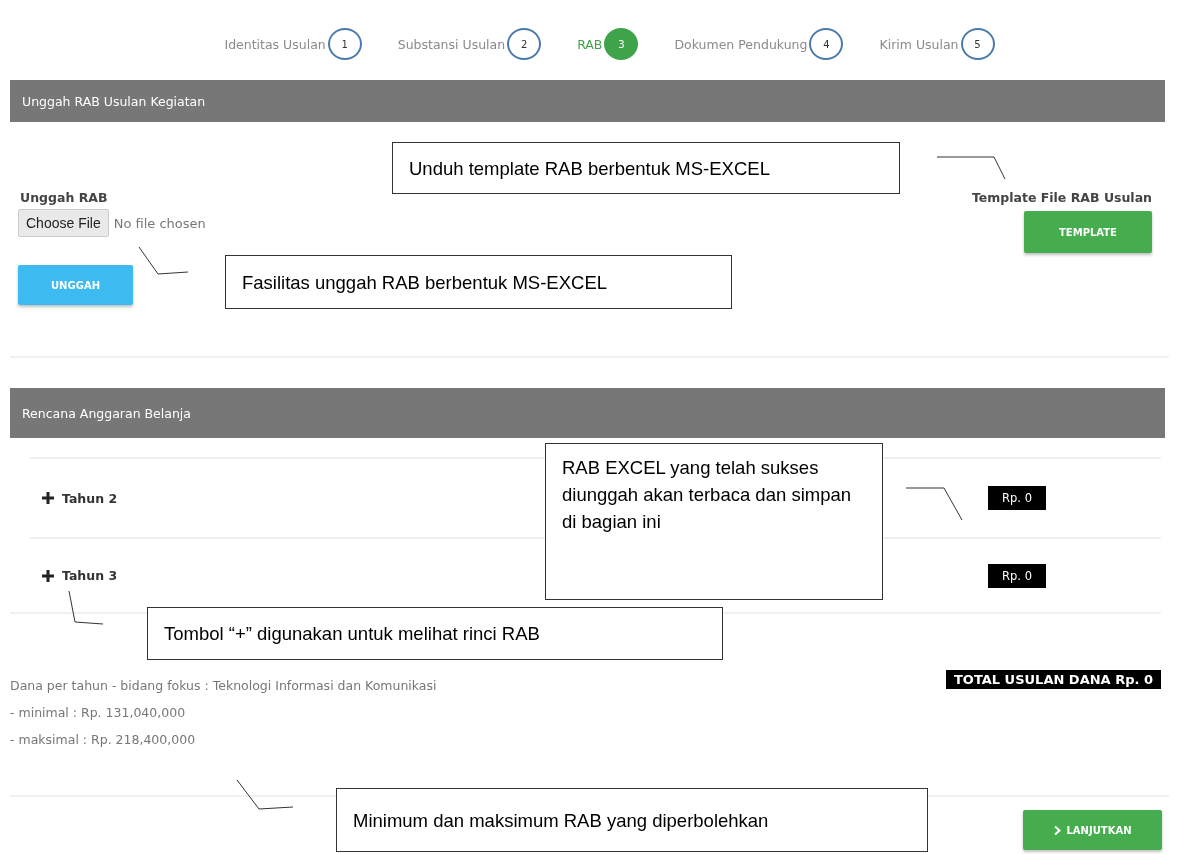 The image size is (1179, 854). Describe the element at coordinates (587, 413) in the screenshot. I see `panel-header: Rencana Anggaran Belanja` at that location.